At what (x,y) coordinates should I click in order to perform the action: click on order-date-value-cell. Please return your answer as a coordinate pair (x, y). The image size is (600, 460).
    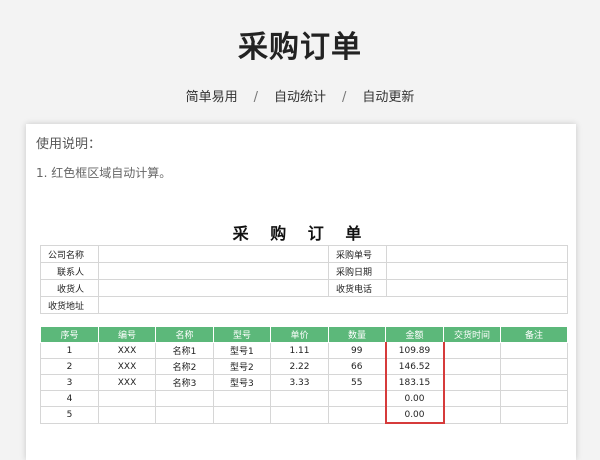
    Looking at the image, I should click on (477, 271).